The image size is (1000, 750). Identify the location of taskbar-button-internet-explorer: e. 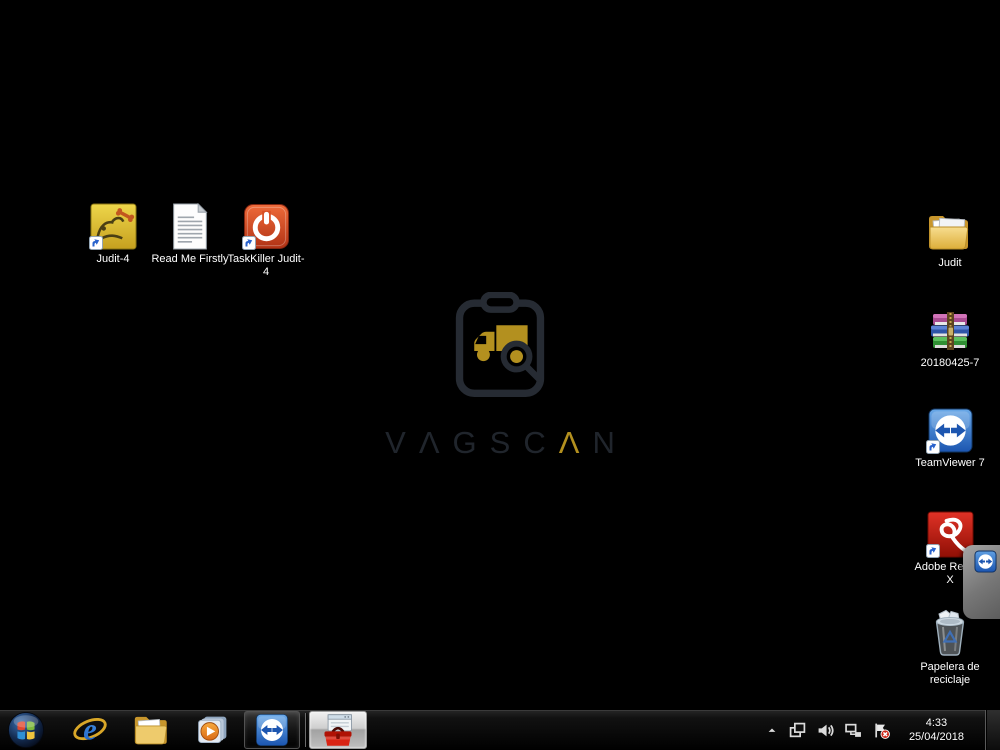
(90, 730).